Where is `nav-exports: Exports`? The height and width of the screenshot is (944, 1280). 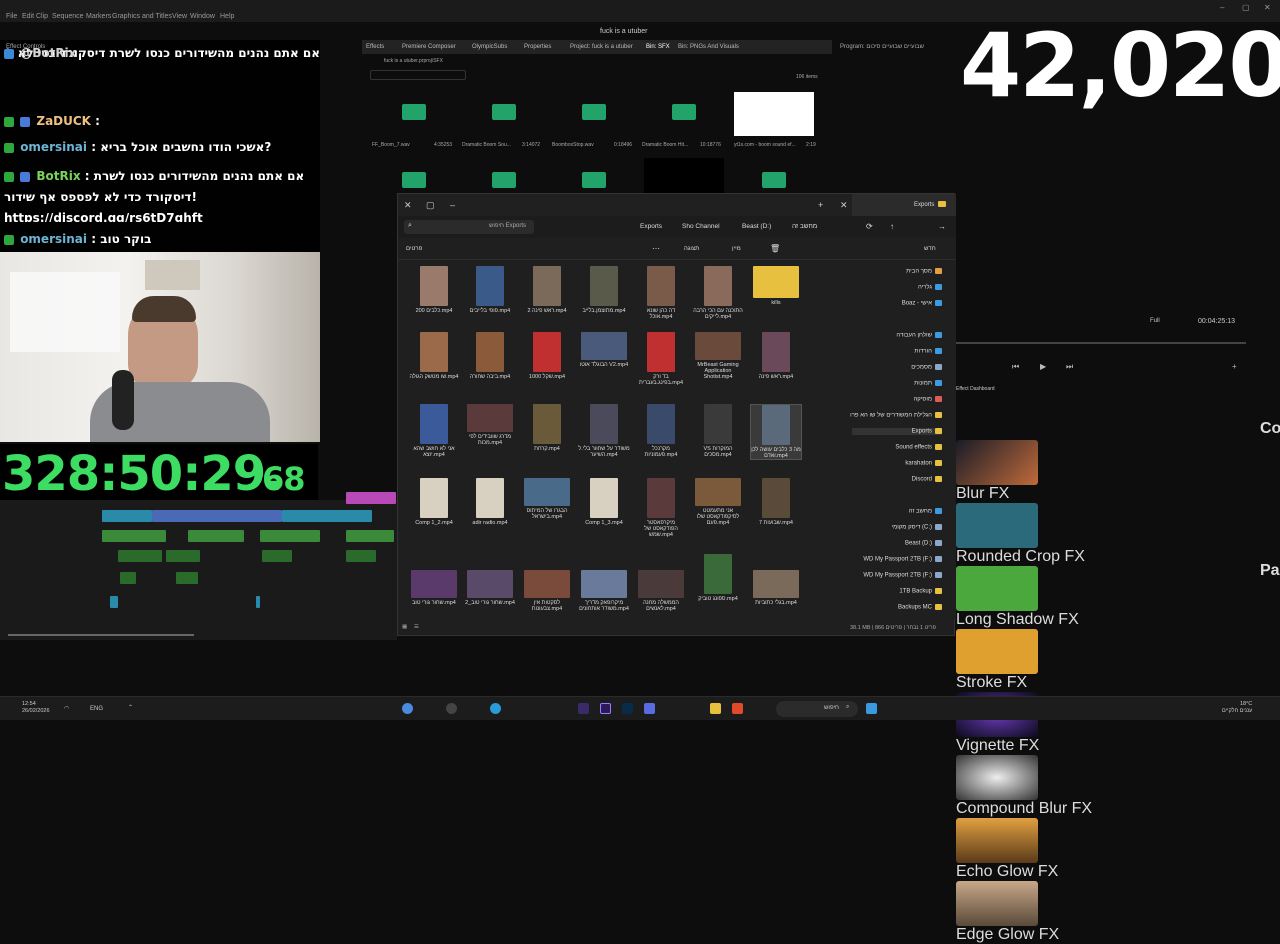
nav-exports: Exports is located at coordinates (896, 431).